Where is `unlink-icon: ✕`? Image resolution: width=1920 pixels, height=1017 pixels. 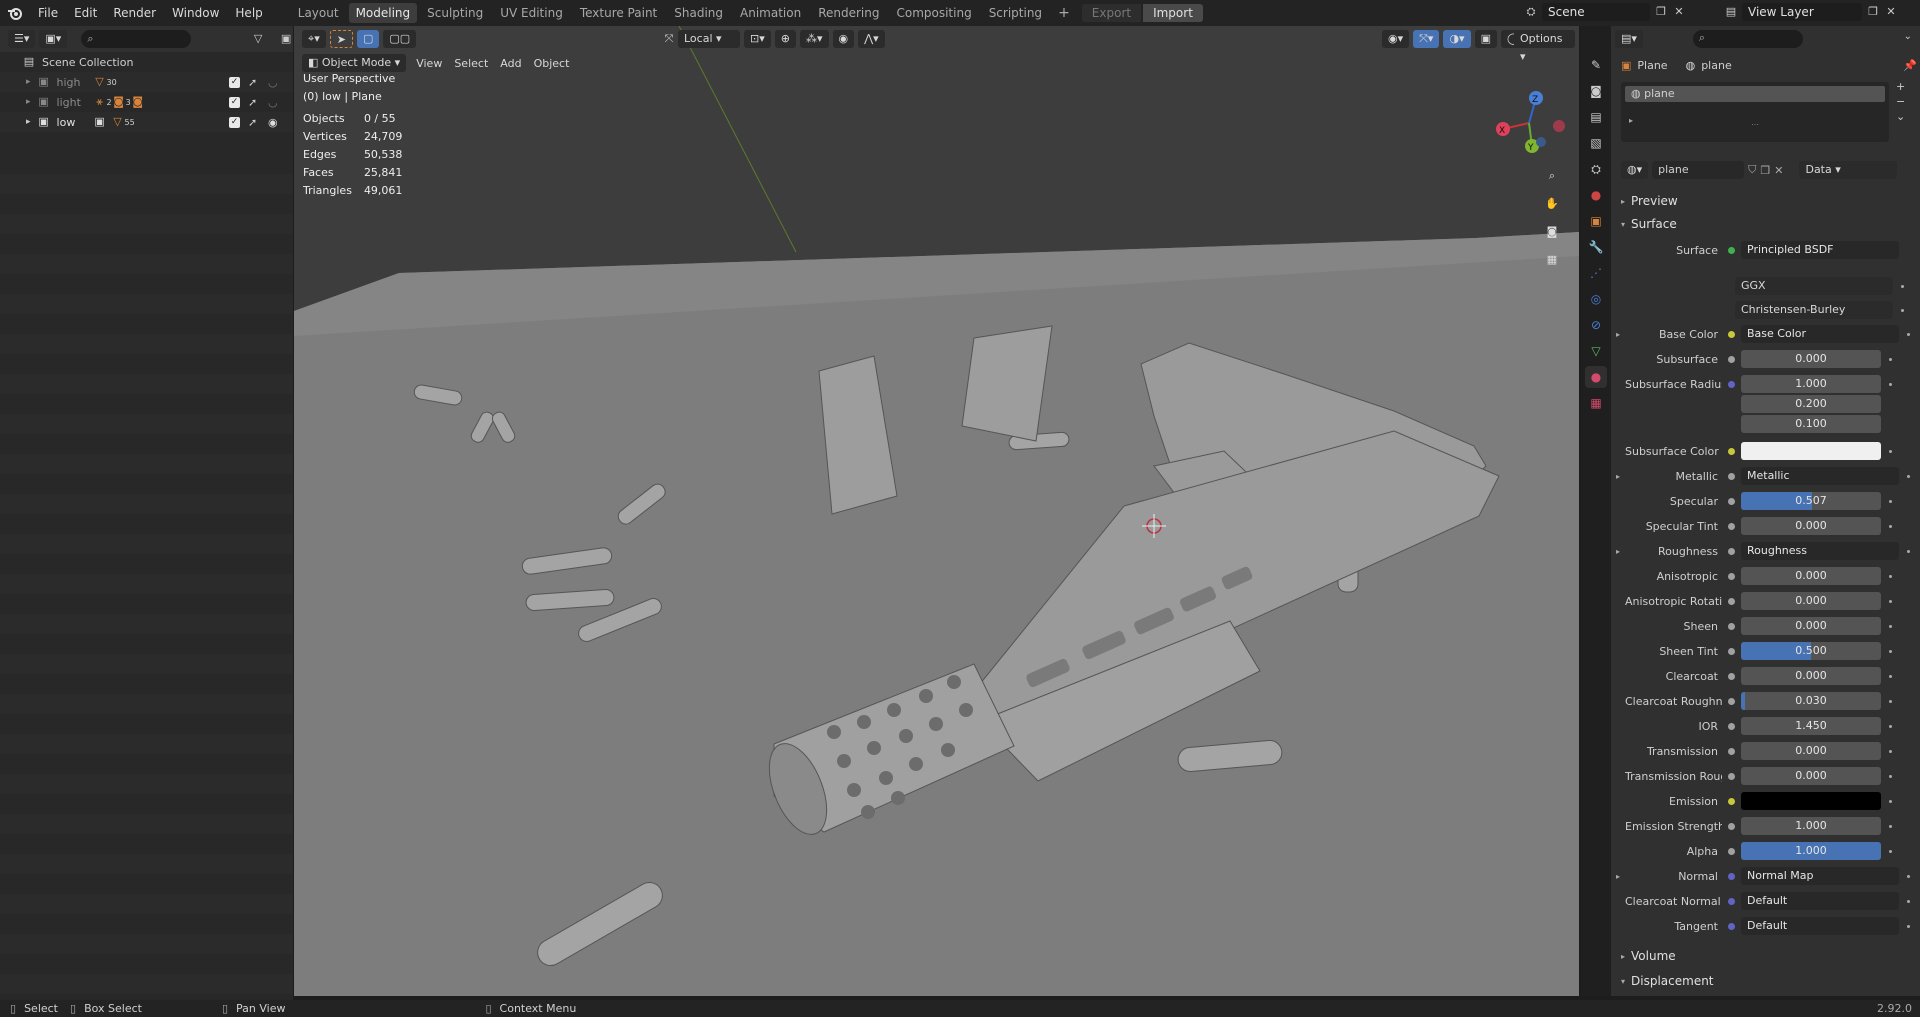
unlink-icon: ✕ is located at coordinates (1778, 170).